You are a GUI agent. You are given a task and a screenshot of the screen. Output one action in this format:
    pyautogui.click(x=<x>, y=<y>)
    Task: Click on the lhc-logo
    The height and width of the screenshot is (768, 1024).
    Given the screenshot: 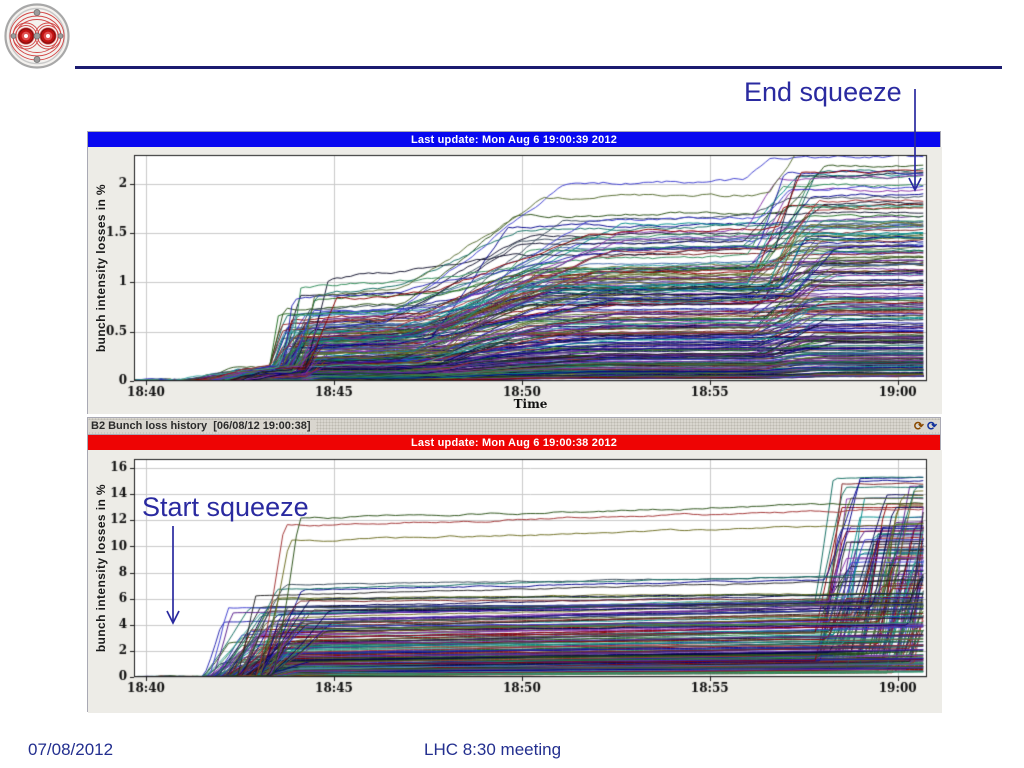 What is the action you would take?
    pyautogui.click(x=37, y=36)
    